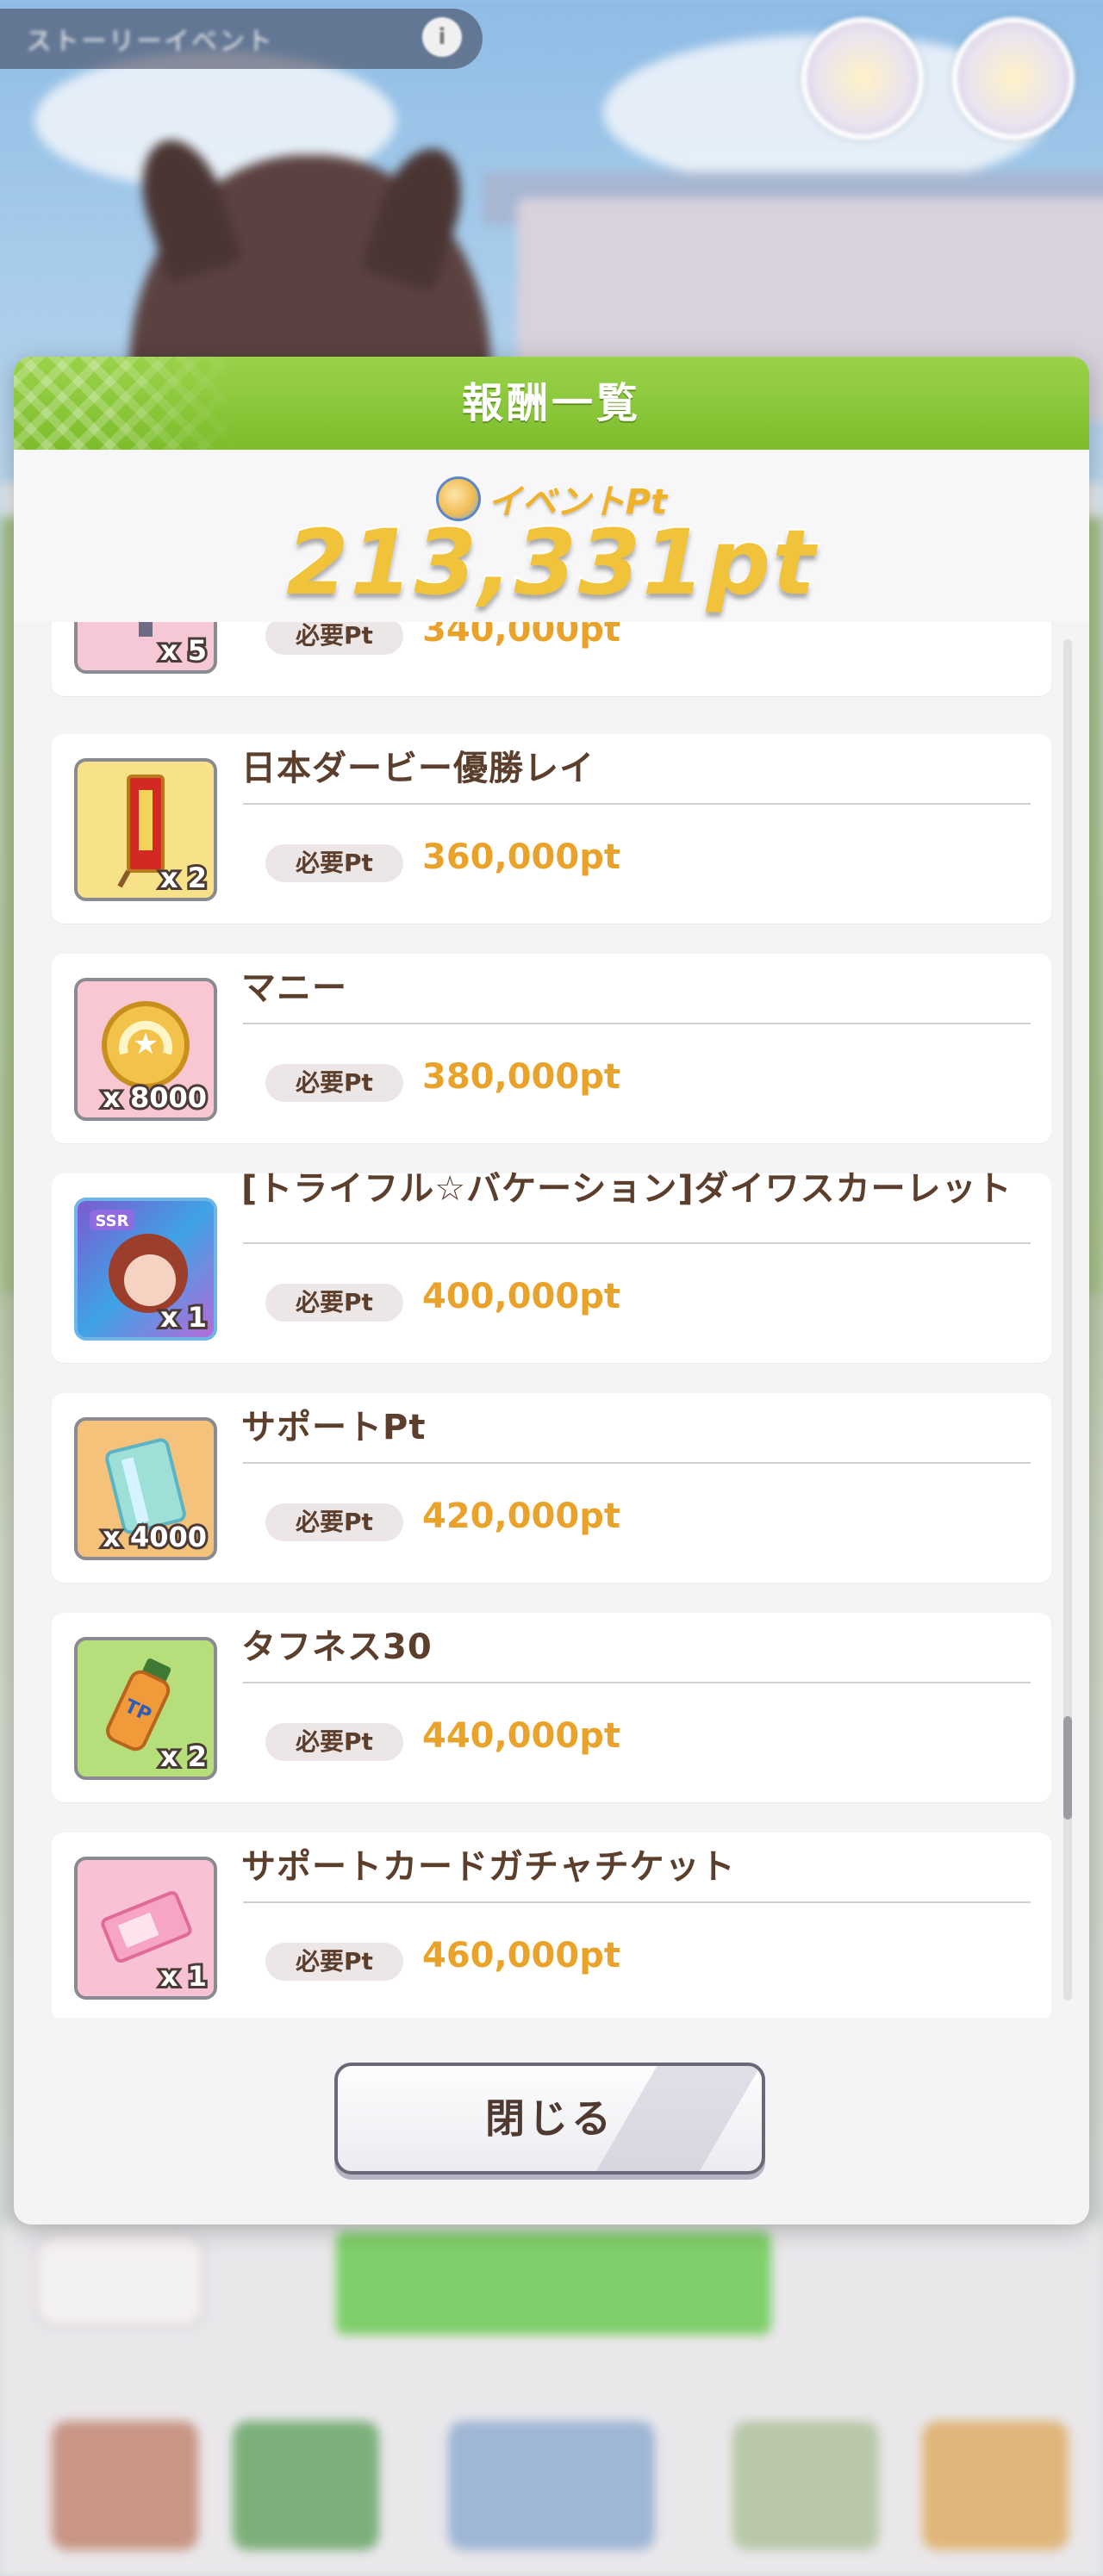 This screenshot has width=1103, height=2576. What do you see at coordinates (1067, 1320) in the screenshot?
I see `reward-list-scrollbar` at bounding box center [1067, 1320].